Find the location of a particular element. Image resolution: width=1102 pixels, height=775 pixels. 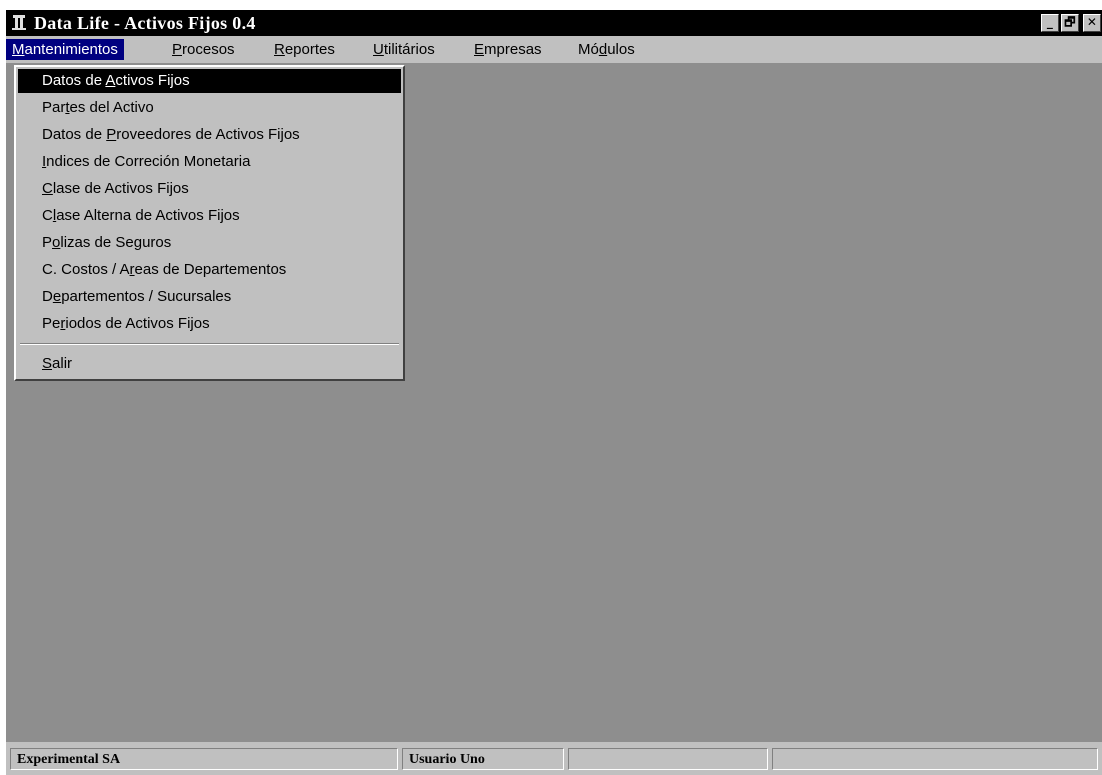

menu-modulos: Módulos is located at coordinates (606, 49).